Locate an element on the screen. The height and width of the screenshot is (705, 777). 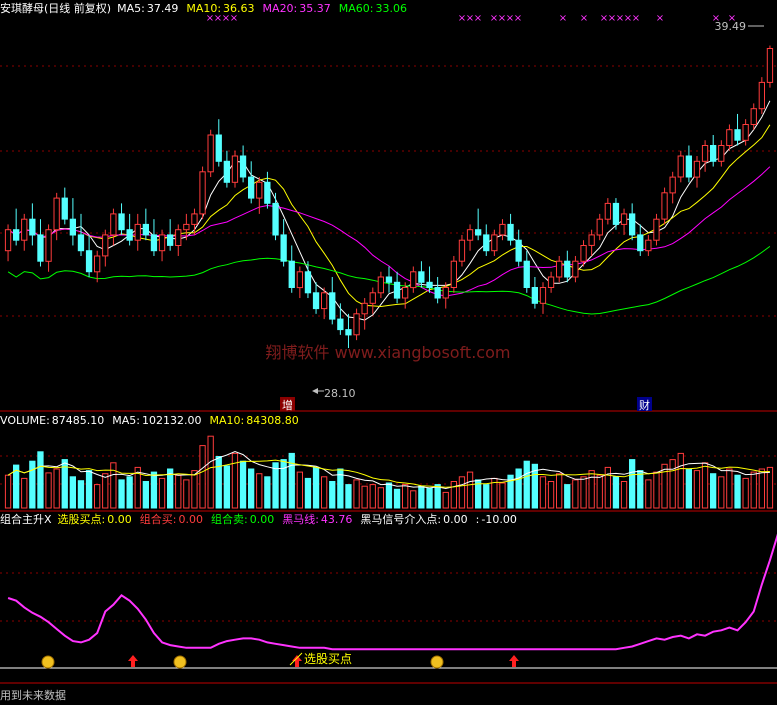
legend-value: 37.49 is located at coordinates (163, 8).